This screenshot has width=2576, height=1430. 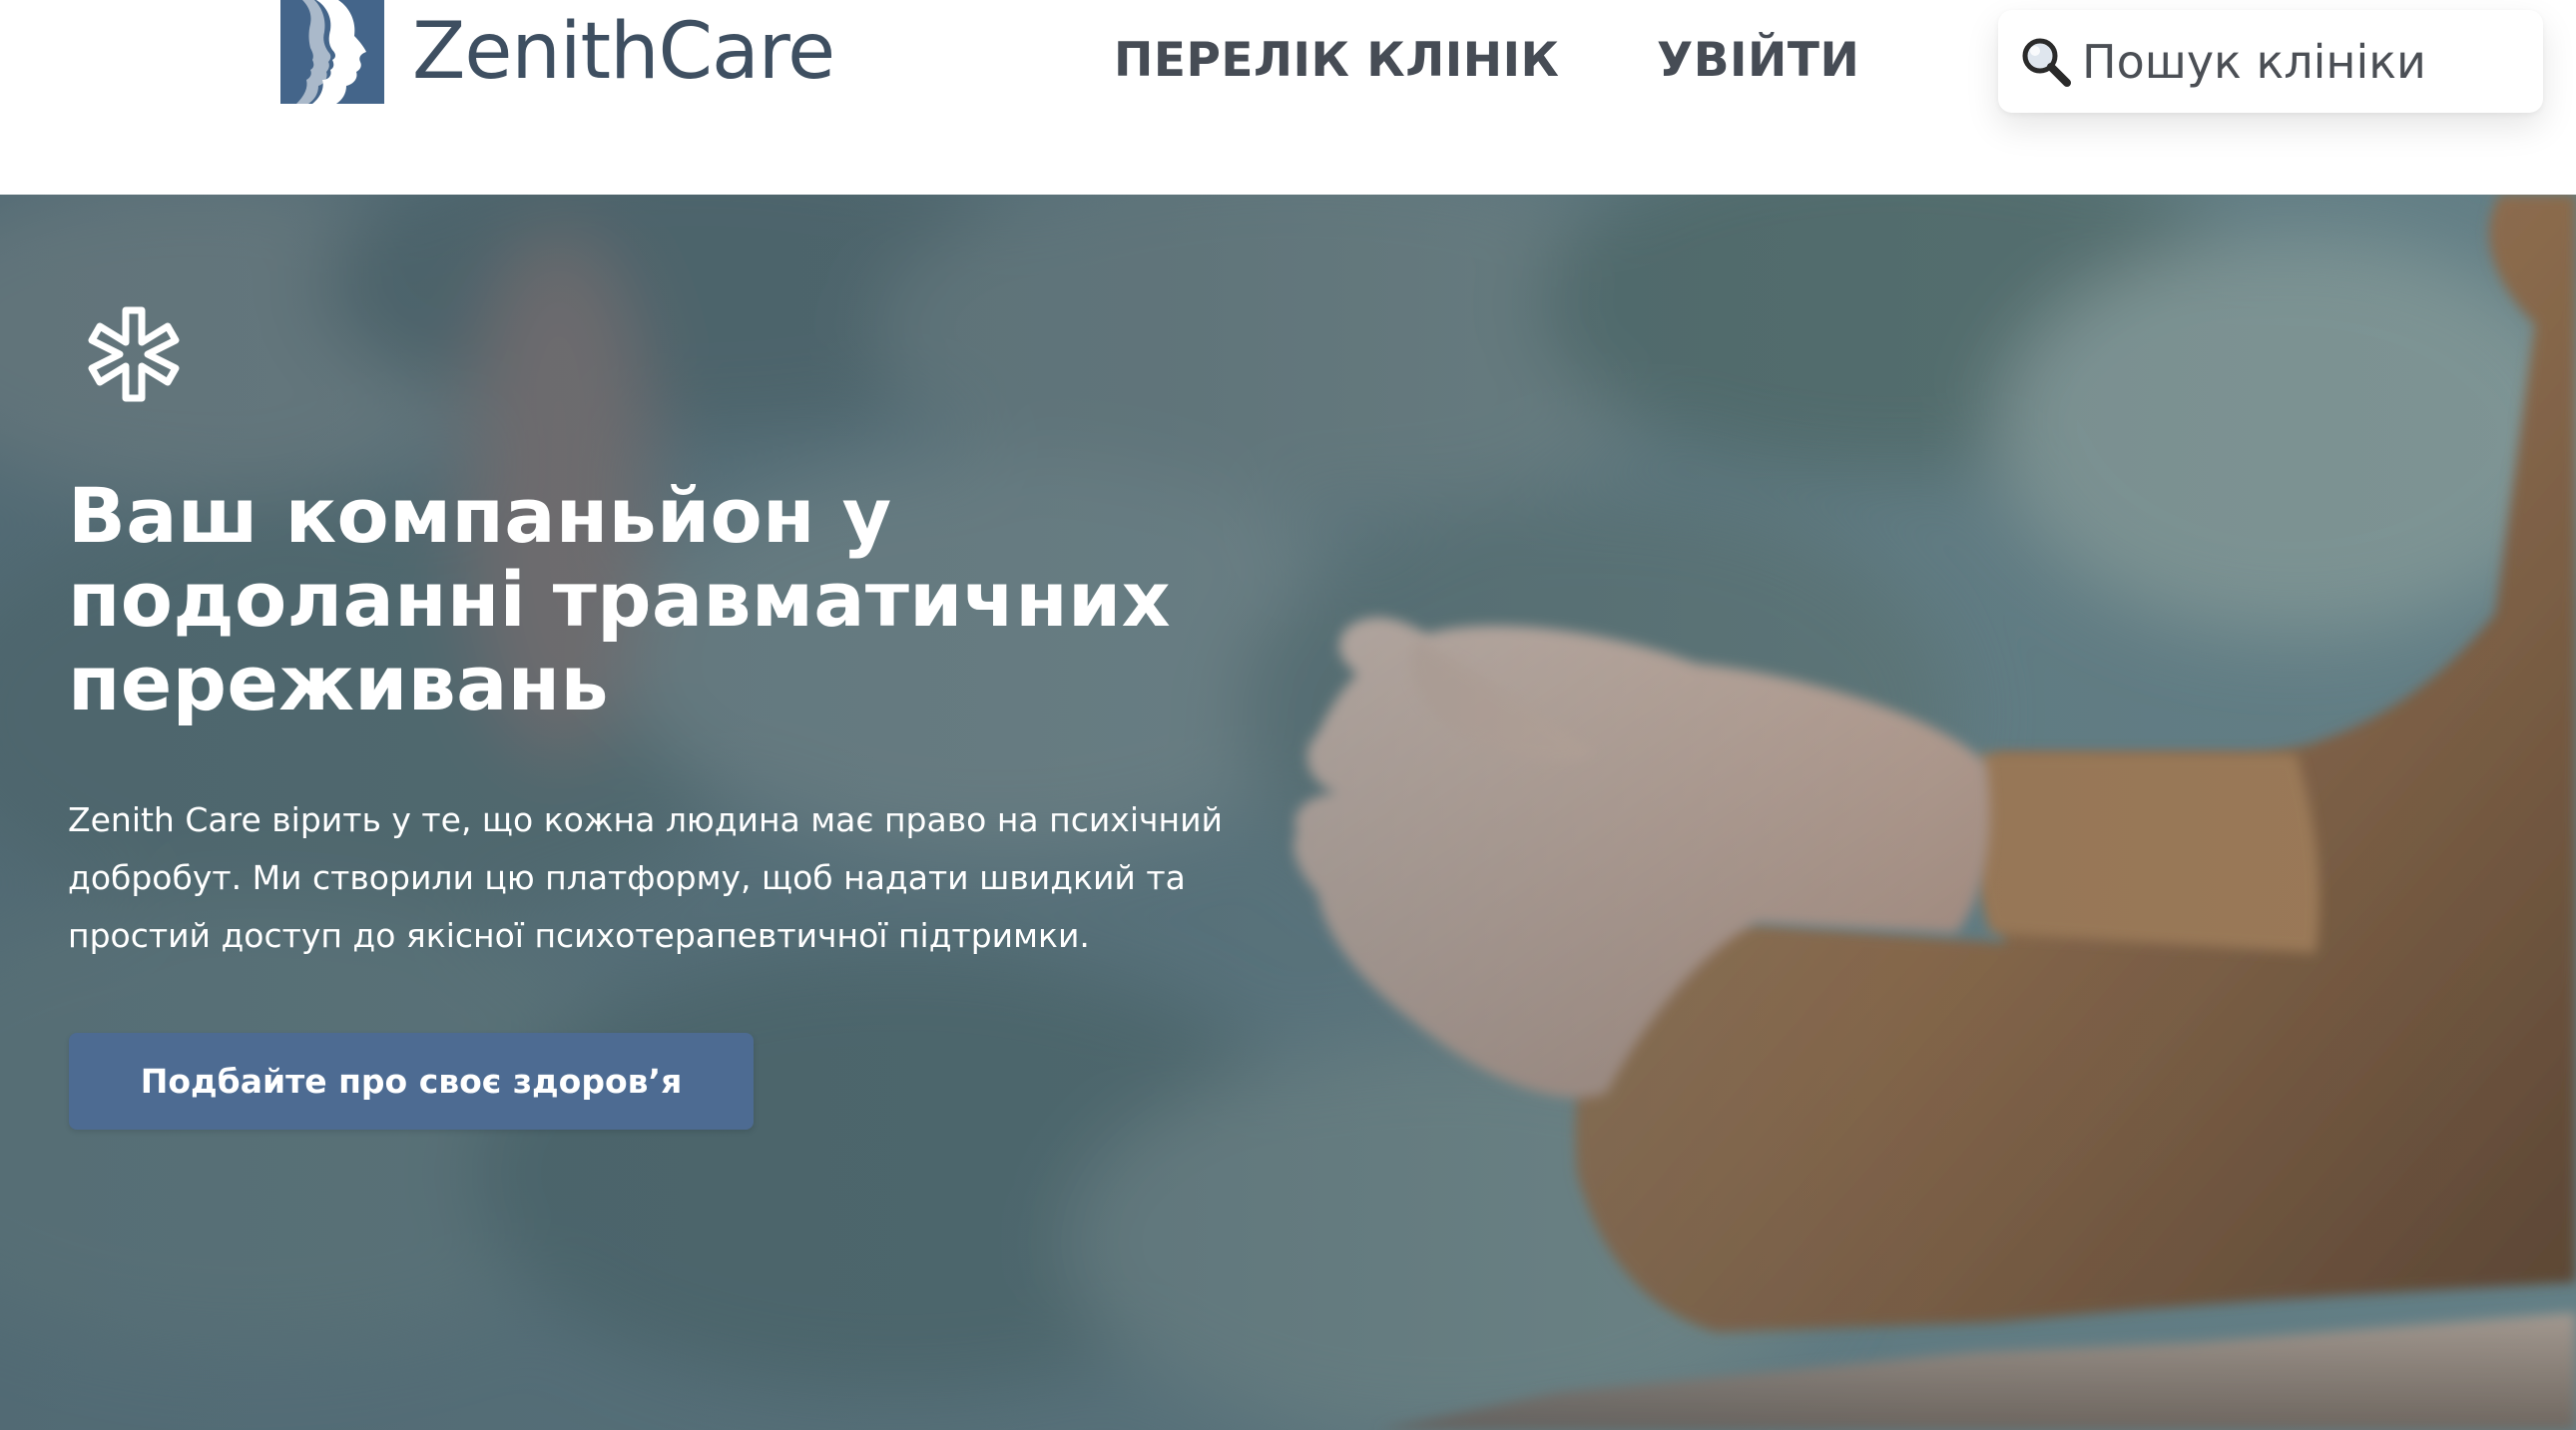 What do you see at coordinates (2297, 62) in the screenshot?
I see `clinic-search-input` at bounding box center [2297, 62].